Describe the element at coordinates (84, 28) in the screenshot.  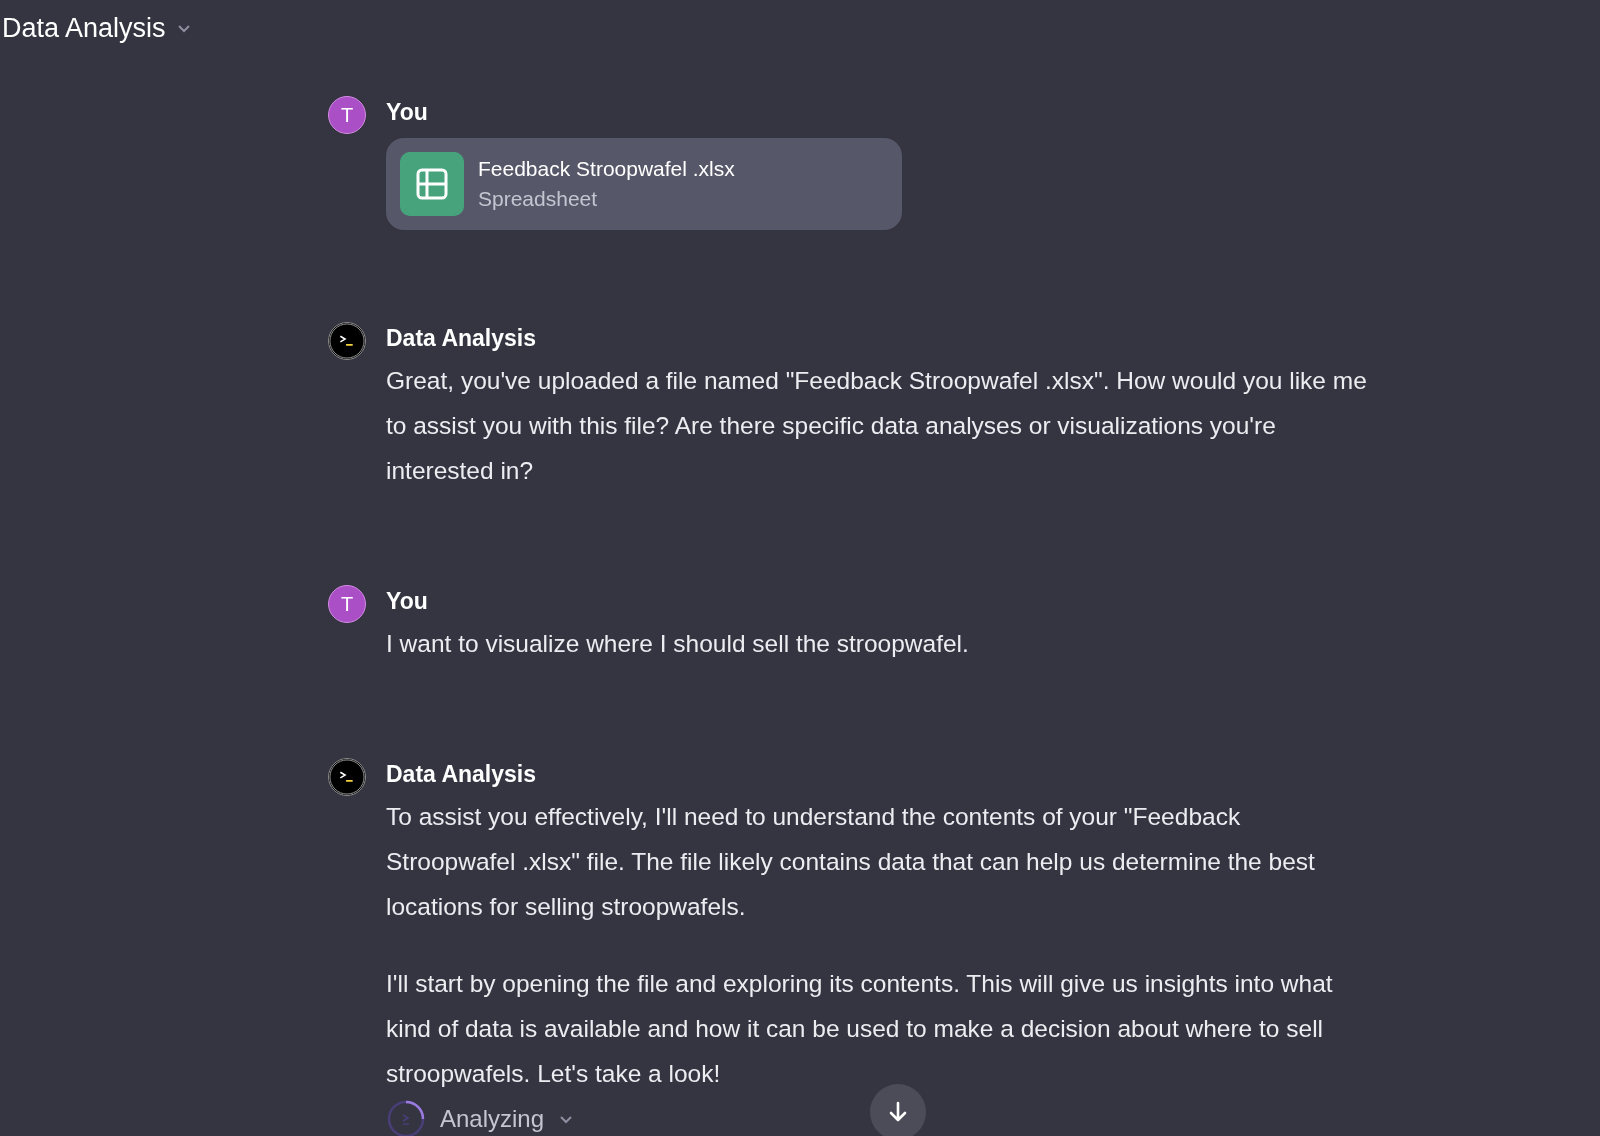
I see `chat-title: Data Analysis` at that location.